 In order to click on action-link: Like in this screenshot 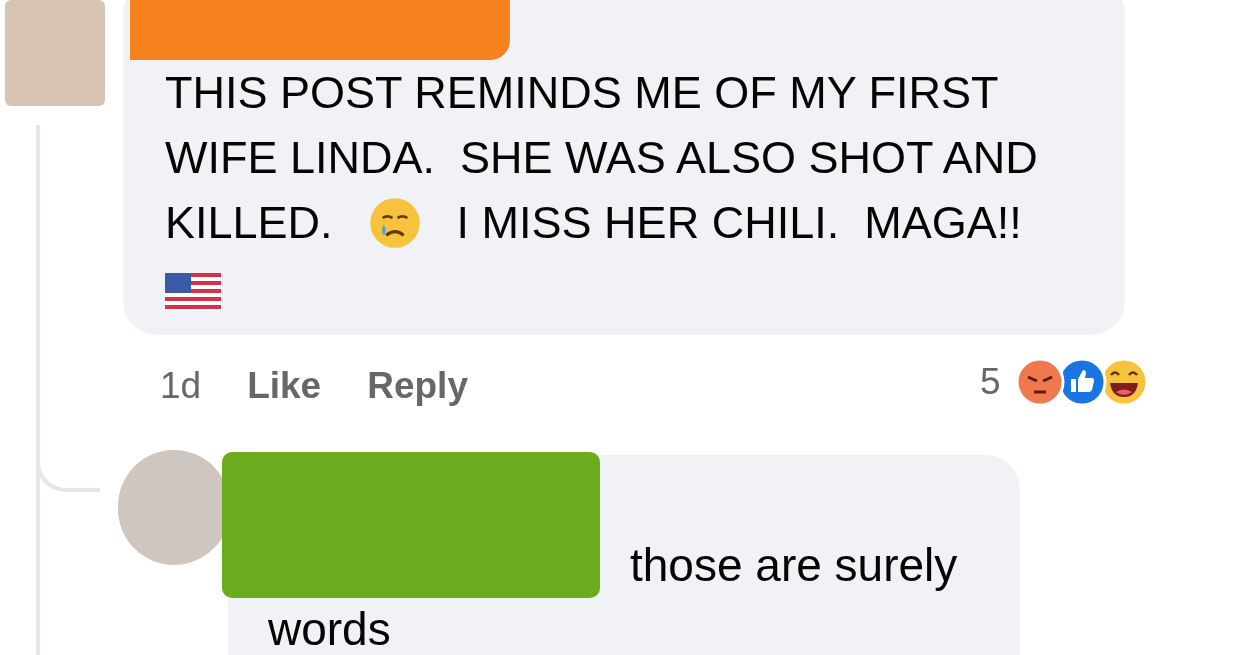, I will do `click(284, 386)`.